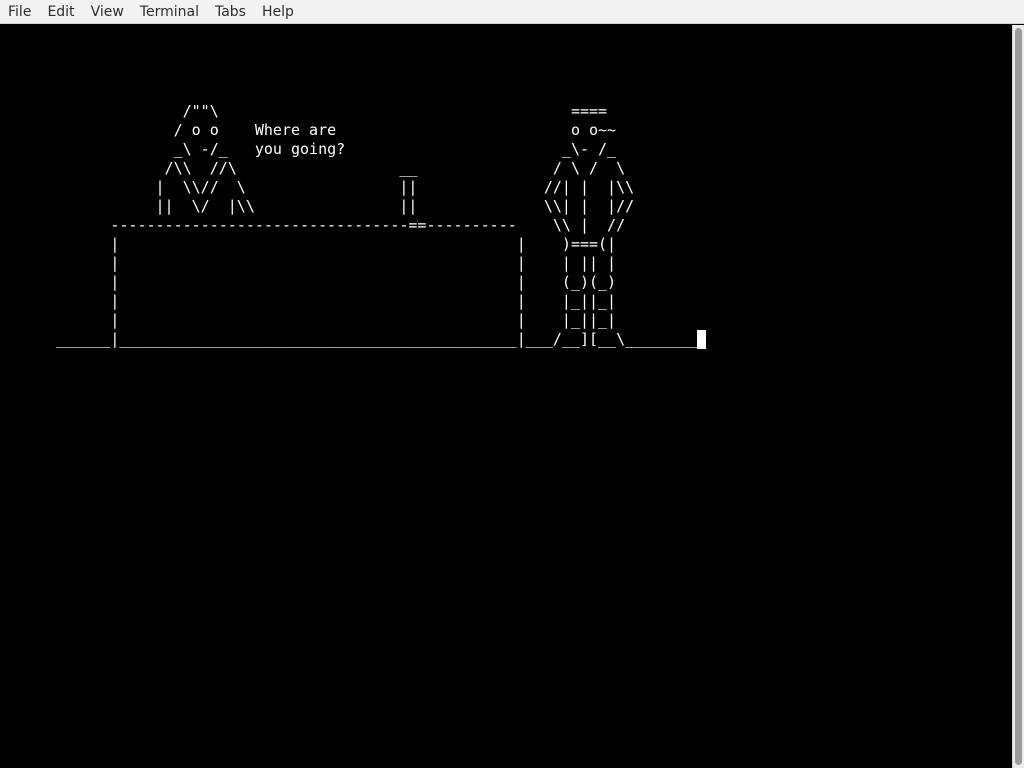  Describe the element at coordinates (230, 12) in the screenshot. I see `menu-tabs: Tabs` at that location.